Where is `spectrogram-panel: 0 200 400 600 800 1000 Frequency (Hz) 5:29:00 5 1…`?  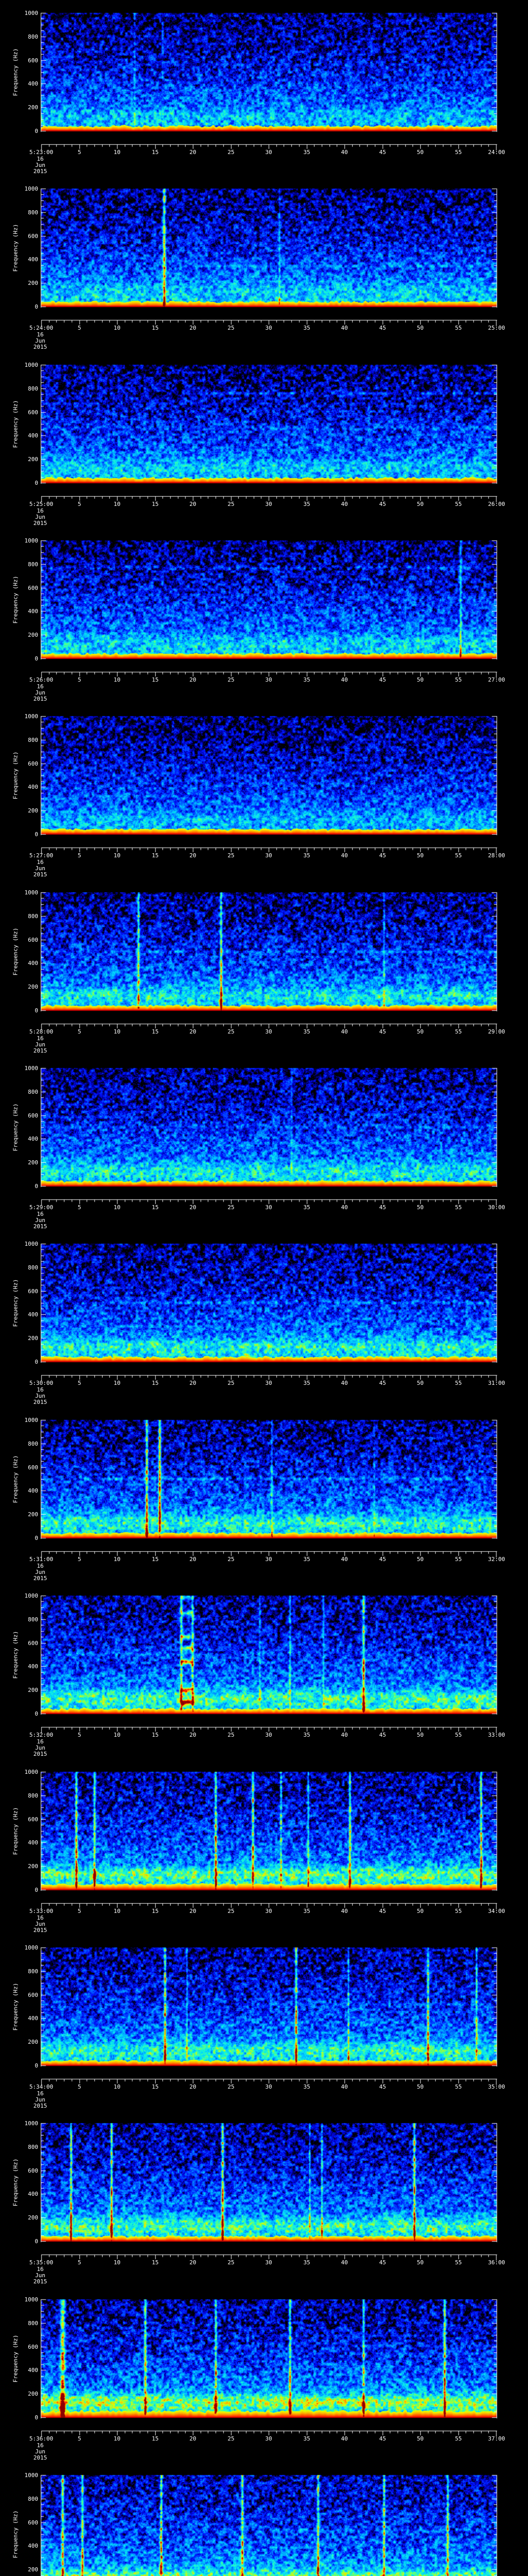
spectrogram-panel: 0 200 400 600 800 1000 Frequency (Hz) 5:29:00 5 1… is located at coordinates (264, 1143).